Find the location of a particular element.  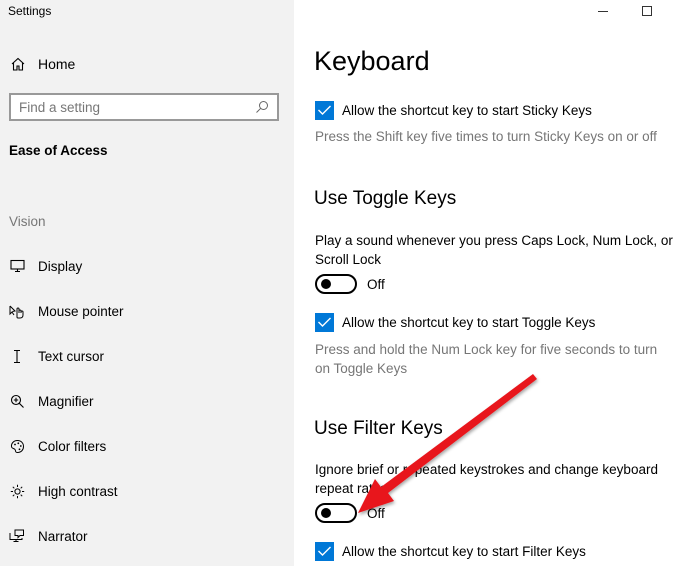

sidebar-item-color-filters: Color filters is located at coordinates (57, 446).